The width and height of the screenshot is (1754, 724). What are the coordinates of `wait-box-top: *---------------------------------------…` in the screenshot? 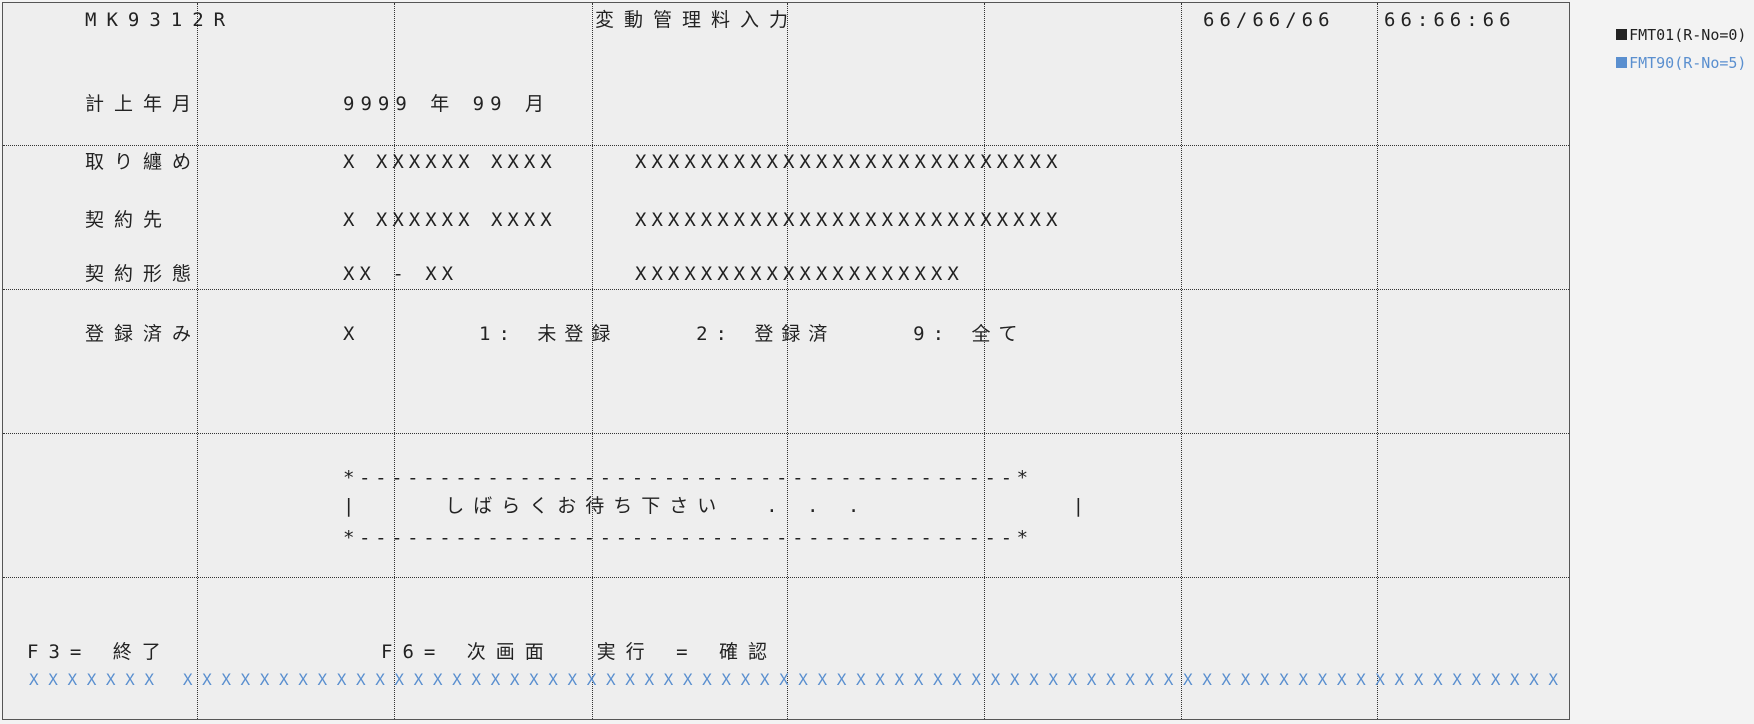 It's located at (688, 478).